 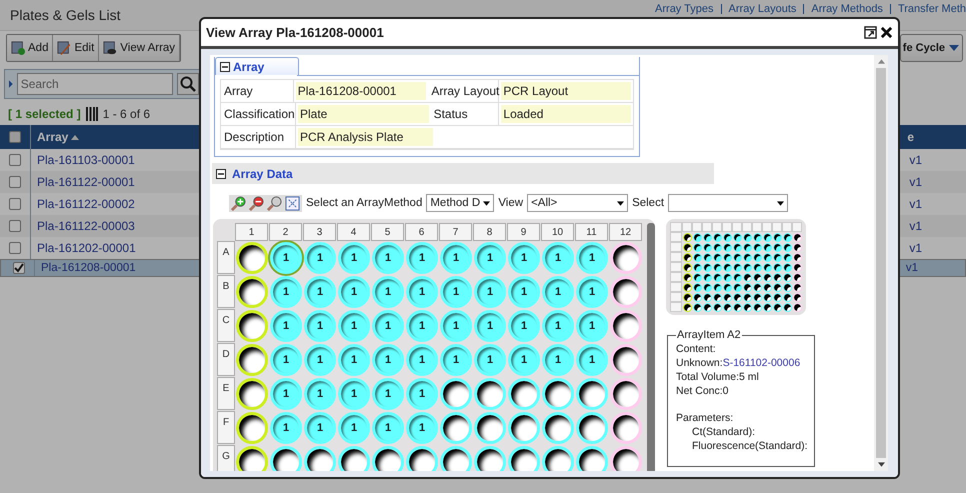 I want to click on select-all-checkbox, so click(x=15, y=137).